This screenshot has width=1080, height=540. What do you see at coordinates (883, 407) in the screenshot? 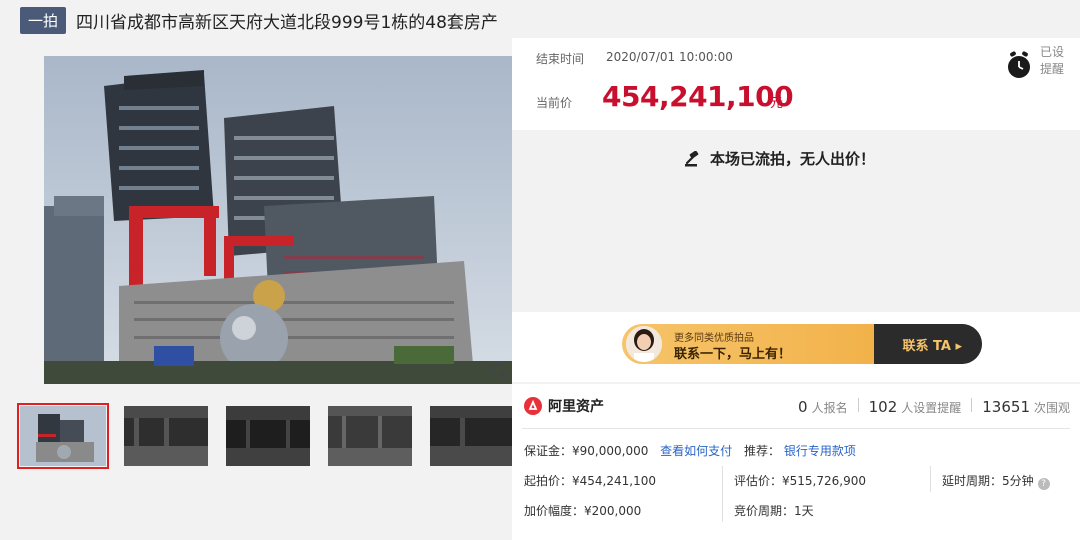
I see `reminder-count: 102` at bounding box center [883, 407].